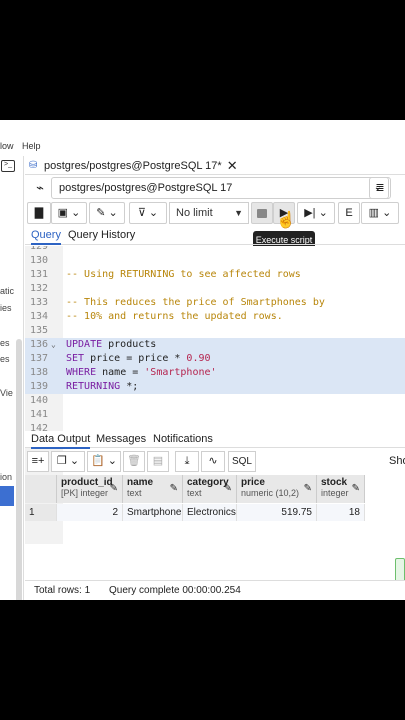 The width and height of the screenshot is (405, 720). Describe the element at coordinates (215, 401) in the screenshot. I see `editor-line: 140` at that location.